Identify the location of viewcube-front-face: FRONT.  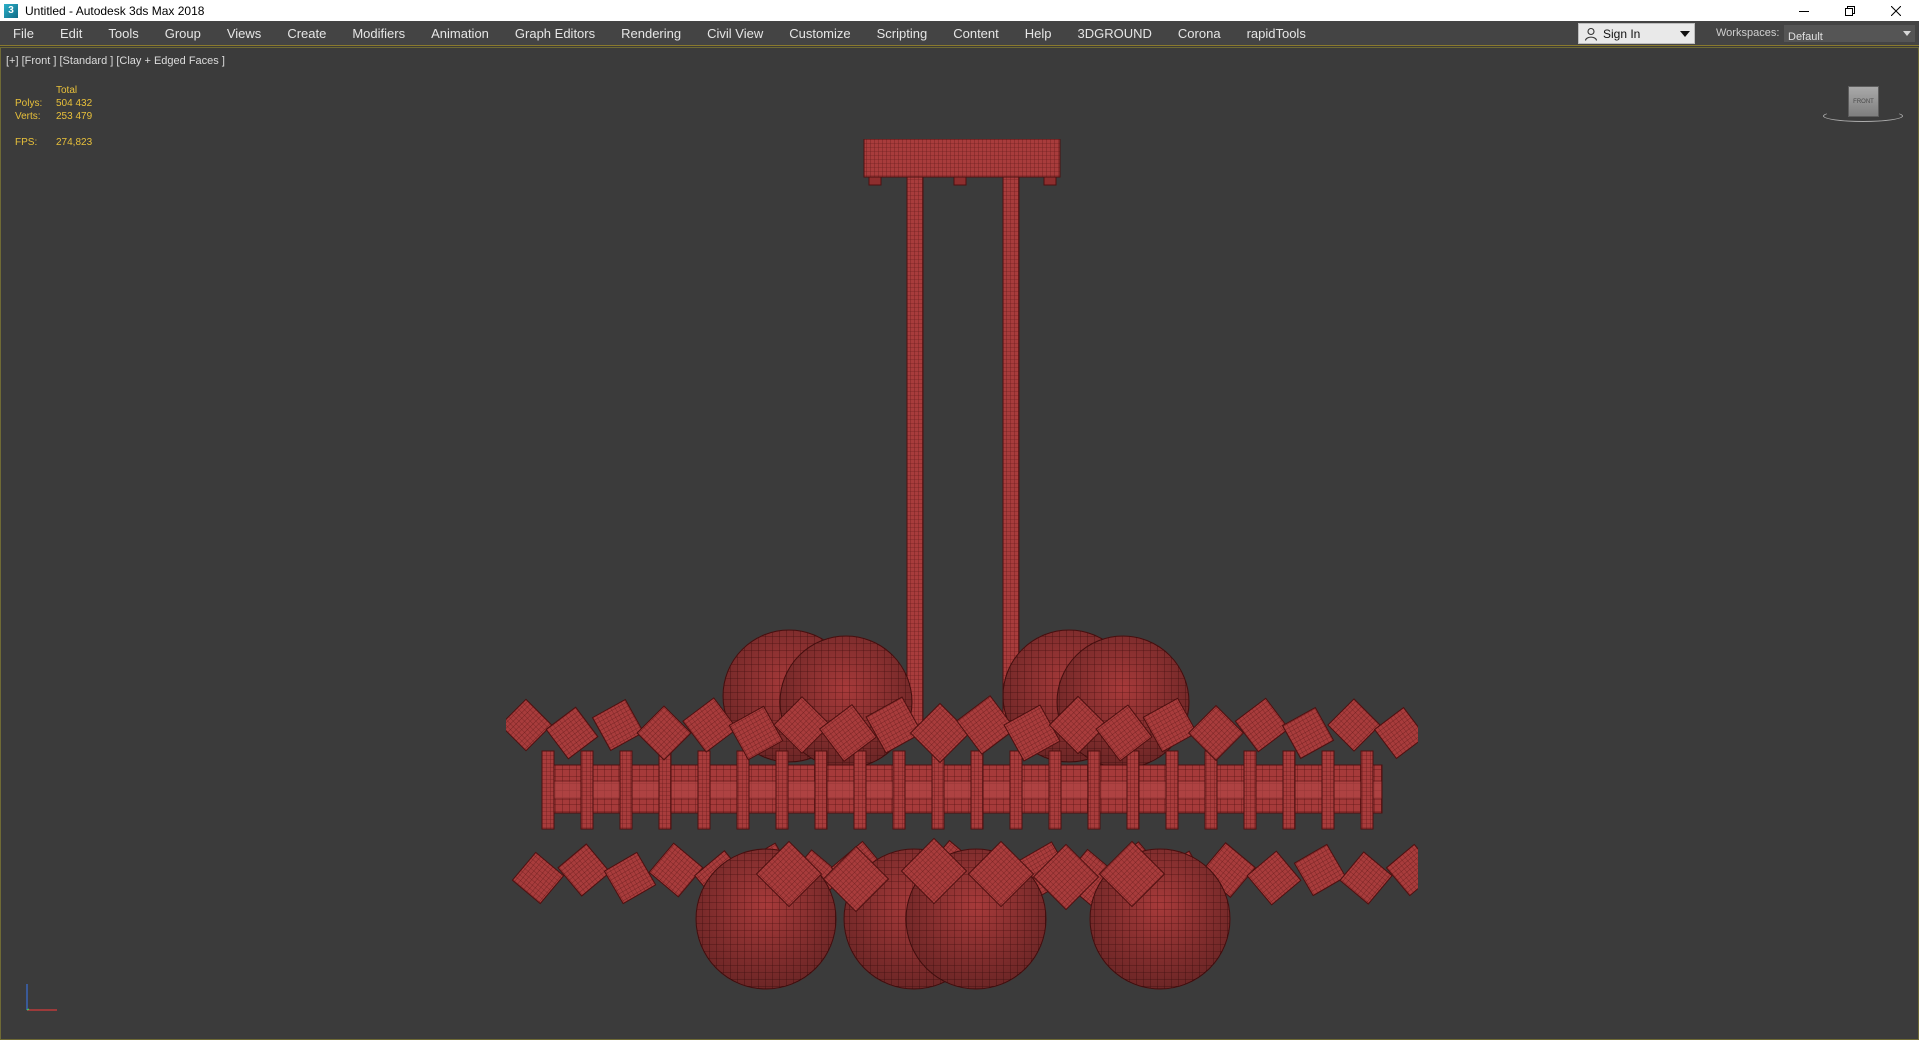
(1863, 101).